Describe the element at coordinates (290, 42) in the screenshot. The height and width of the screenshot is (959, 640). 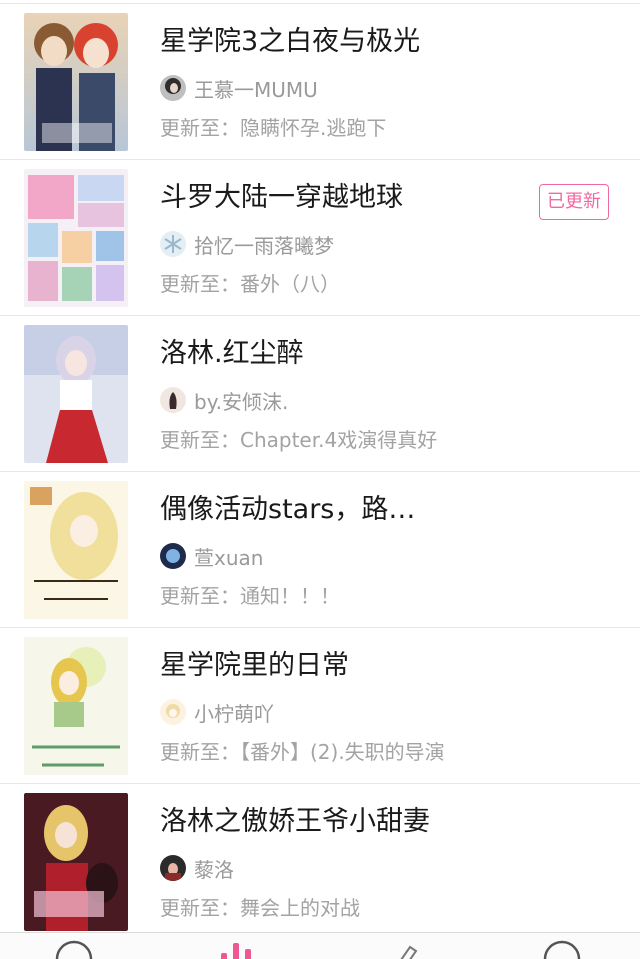
I see `story-title: 星学院3之白夜与极光` at that location.